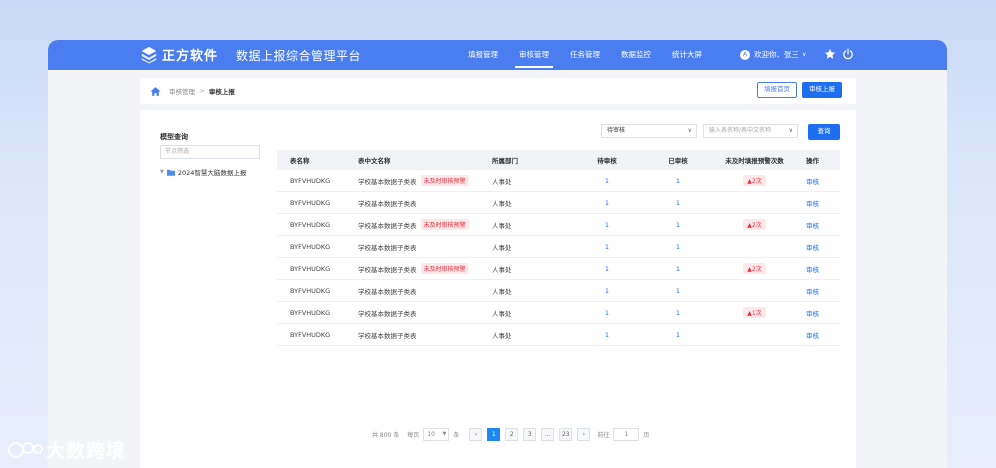 This screenshot has height=468, width=996. I want to click on warn-count-badge: ▲1次, so click(754, 312).